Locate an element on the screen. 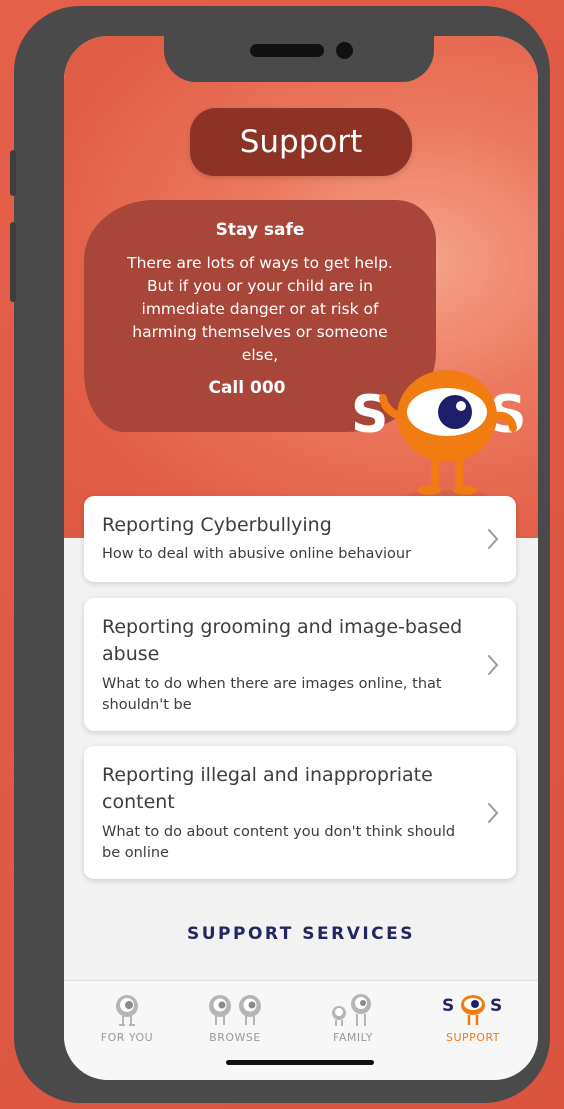 The height and width of the screenshot is (1109, 564). tab-for-you: FOR YOU is located at coordinates (127, 1021).